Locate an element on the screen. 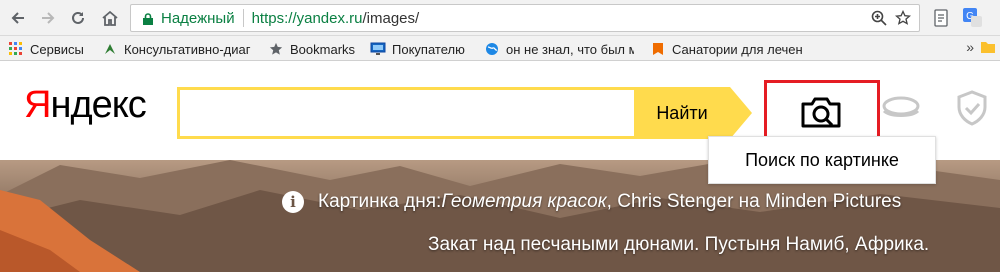 This screenshot has height=272, width=1000. bookmark-star-button is located at coordinates (903, 18).